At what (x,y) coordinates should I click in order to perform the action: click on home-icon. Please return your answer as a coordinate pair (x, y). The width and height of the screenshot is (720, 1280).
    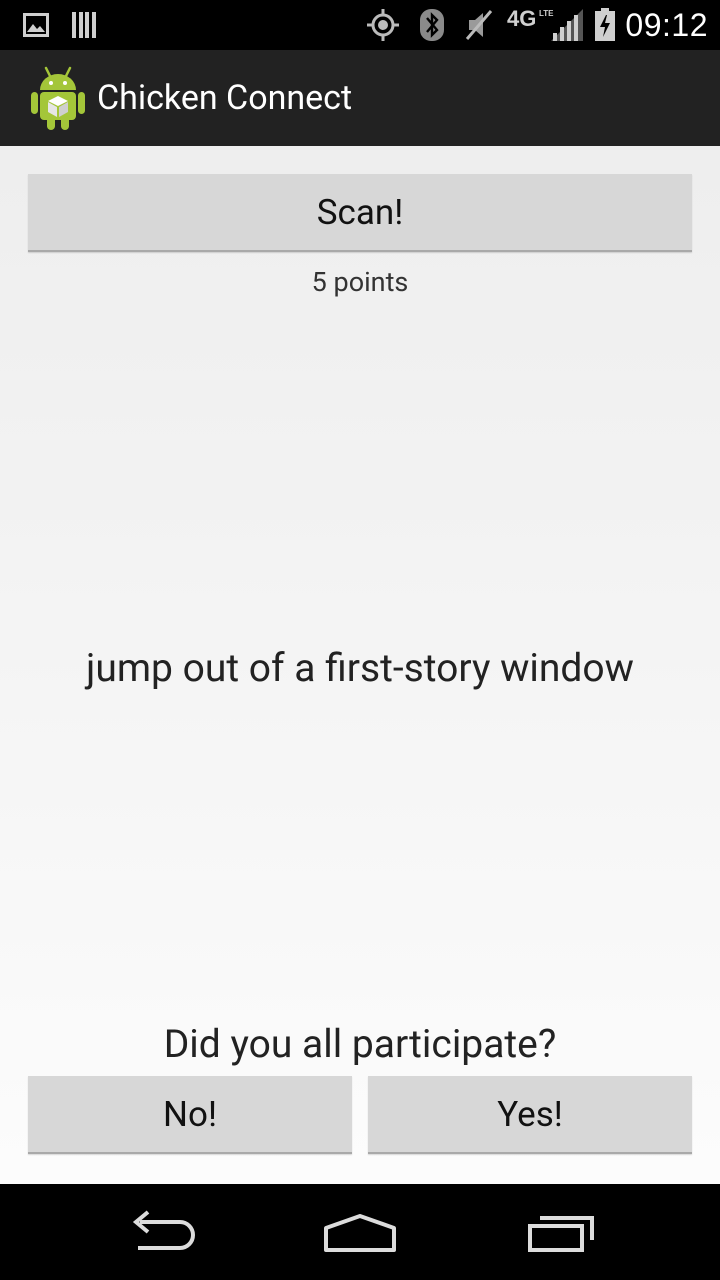
    Looking at the image, I should click on (360, 1232).